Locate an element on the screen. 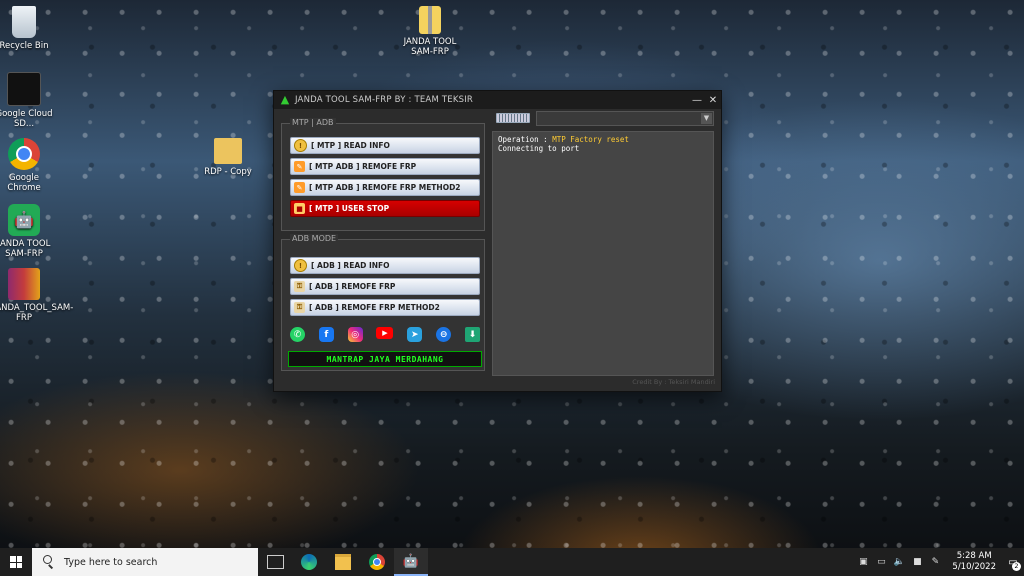  adb-remove-frp-method2-button: ⚿ [ ADB ] REMOFE FRP METHOD2 is located at coordinates (385, 307).